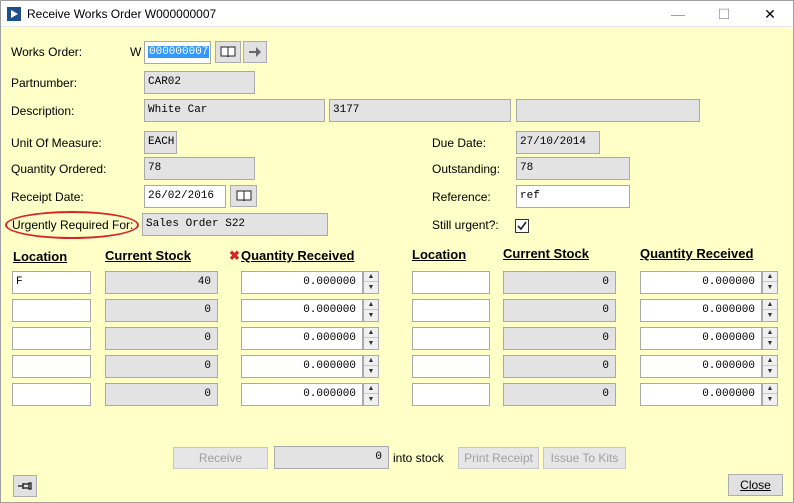  Describe the element at coordinates (371, 282) in the screenshot. I see `qty-spinner-left-1: ▲ ▼` at that location.